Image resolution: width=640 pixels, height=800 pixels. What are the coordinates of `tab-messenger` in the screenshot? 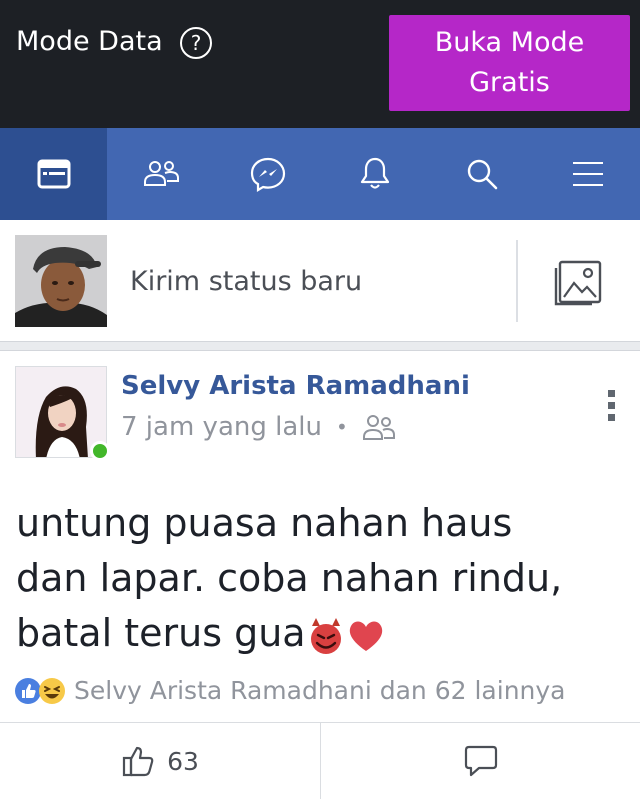 It's located at (267, 174).